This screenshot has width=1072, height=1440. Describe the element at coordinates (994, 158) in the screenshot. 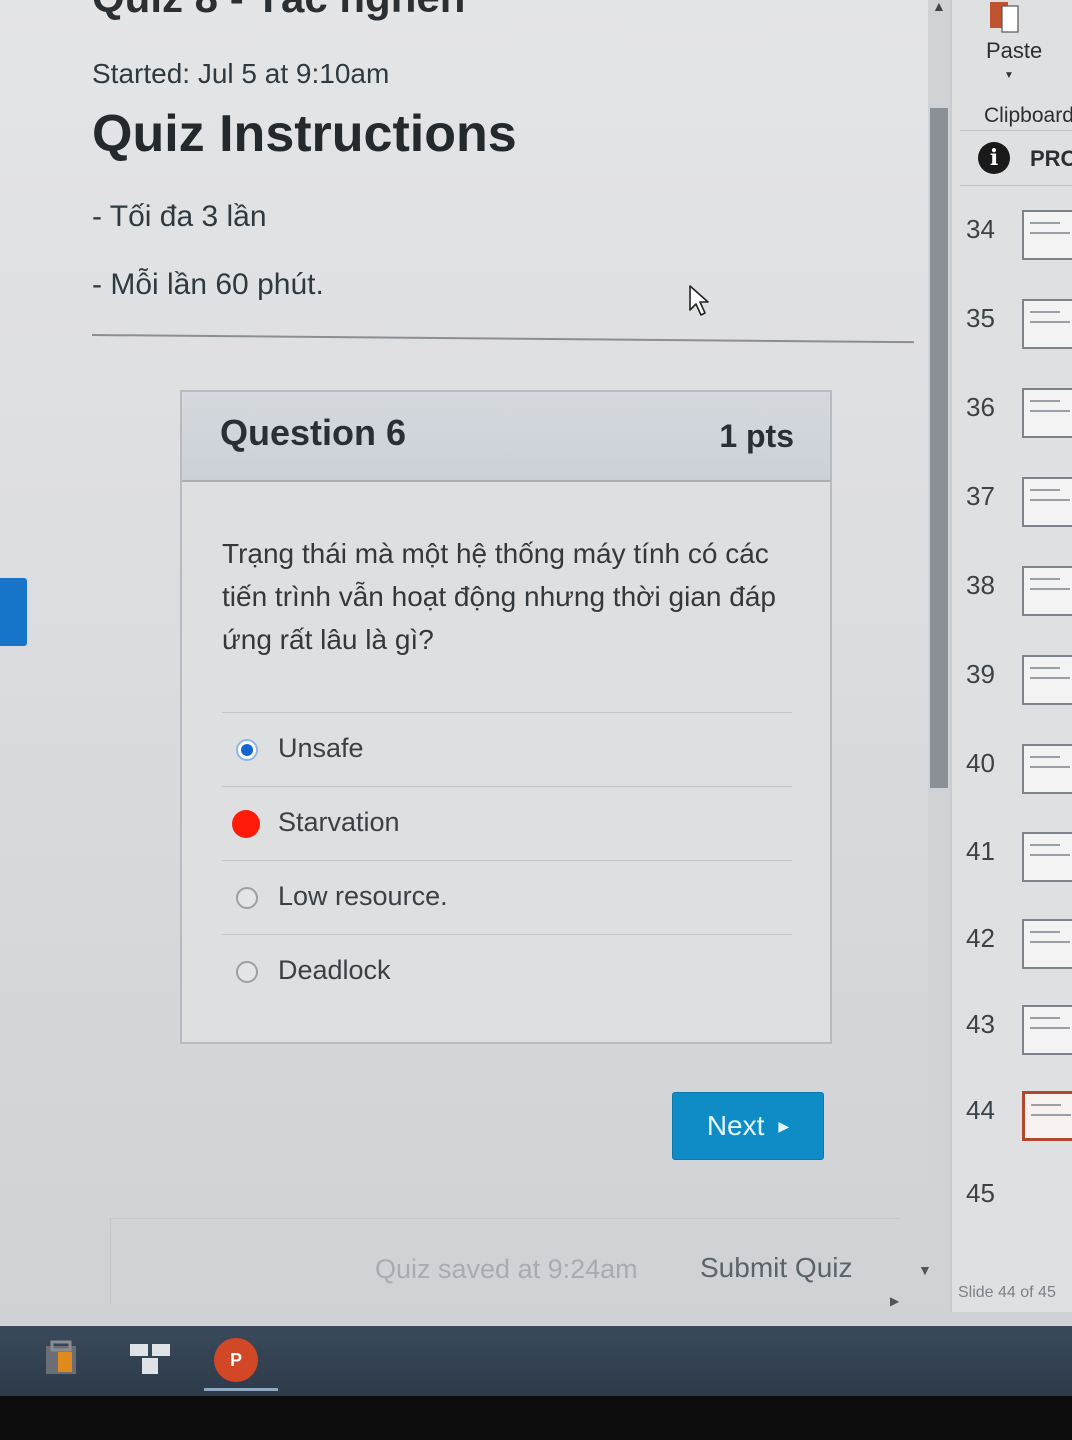

I see `info-icon: i` at that location.